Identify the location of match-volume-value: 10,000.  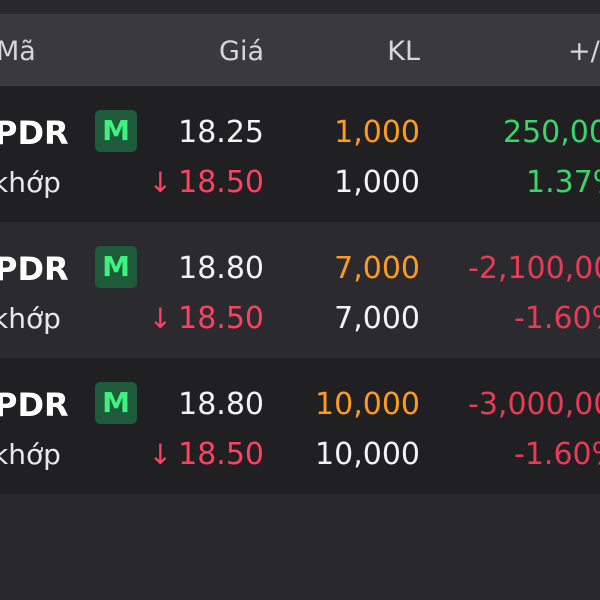
(367, 454).